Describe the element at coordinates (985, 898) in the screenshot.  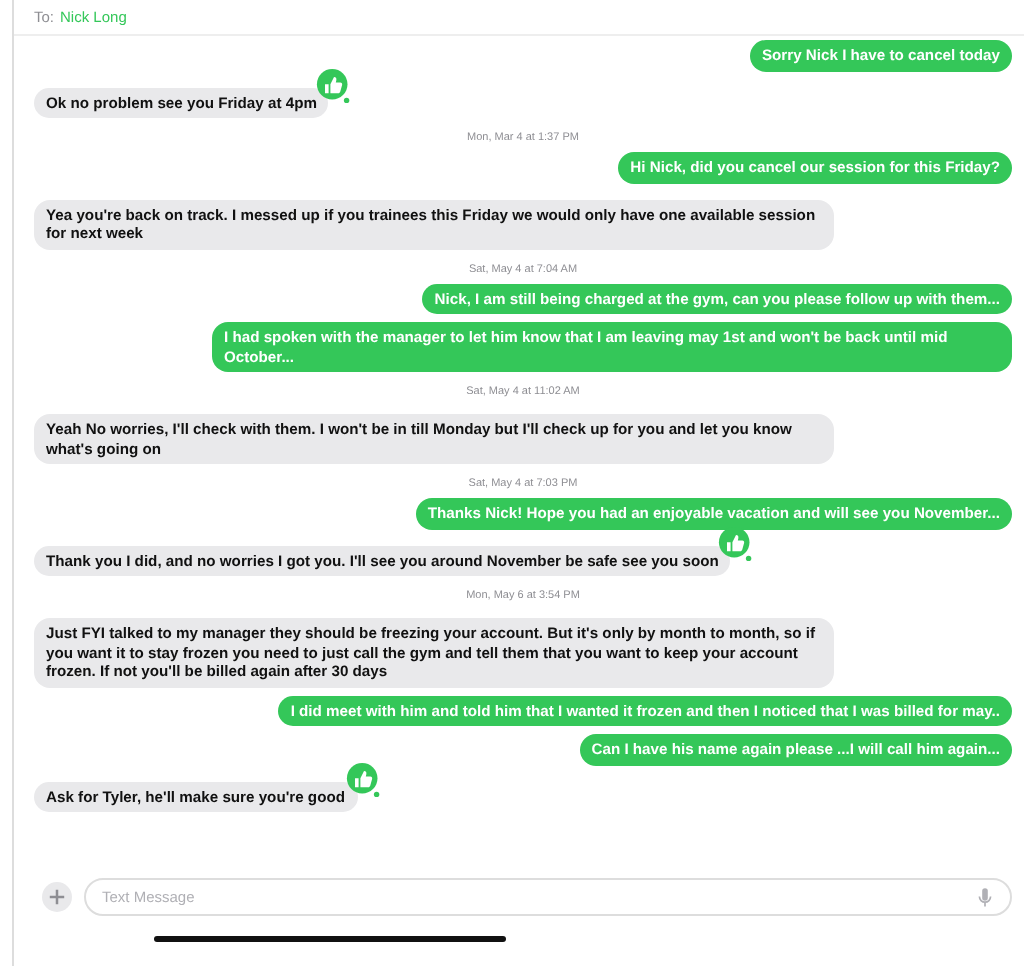
I see `microphone-icon` at that location.